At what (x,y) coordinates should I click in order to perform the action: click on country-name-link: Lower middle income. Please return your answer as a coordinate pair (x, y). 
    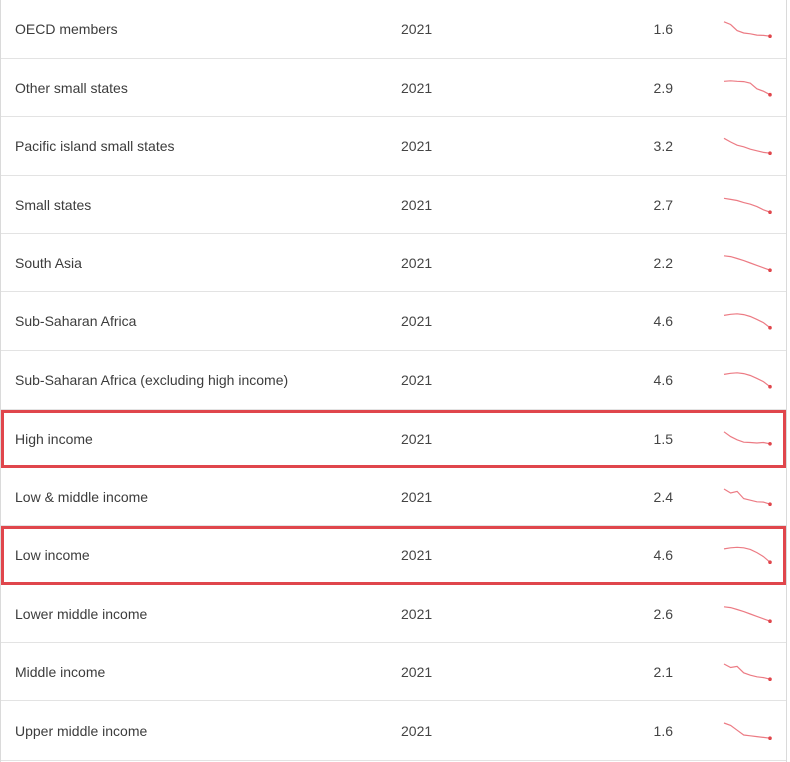
    Looking at the image, I should click on (180, 613).